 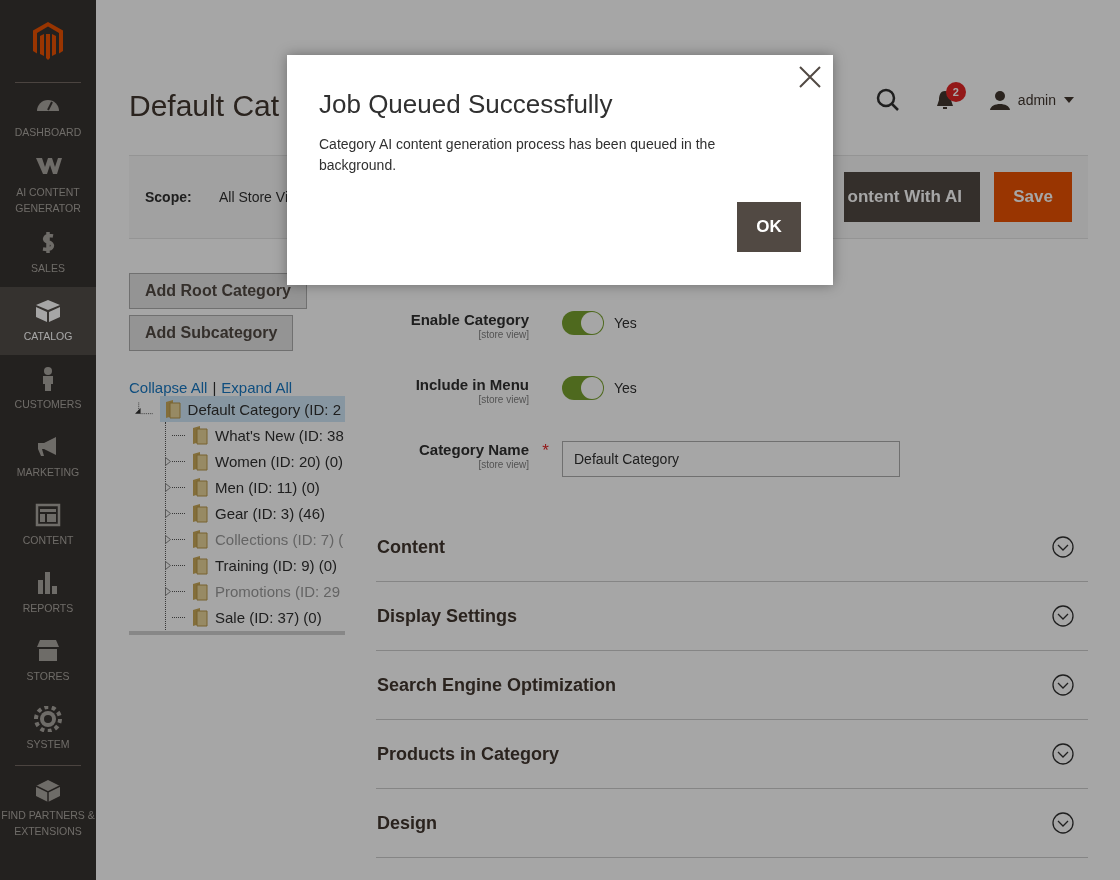 I want to click on generate-button: ontent With AI, so click(x=911, y=197).